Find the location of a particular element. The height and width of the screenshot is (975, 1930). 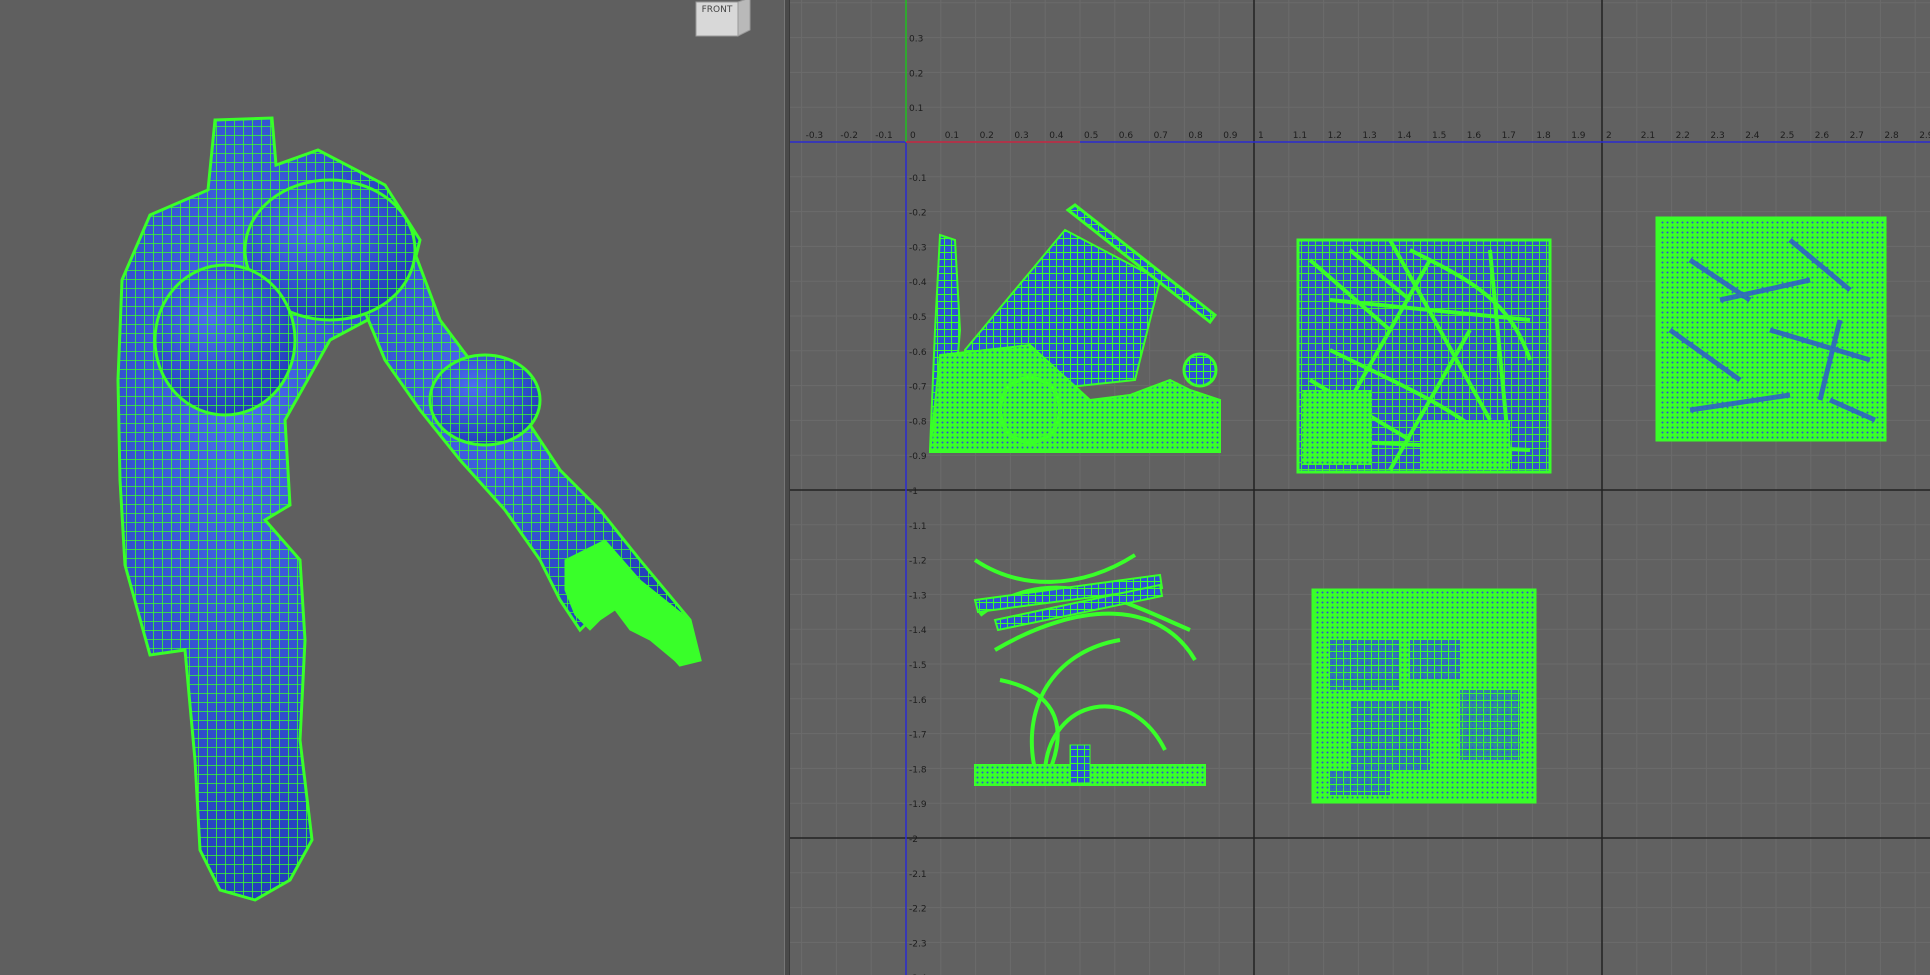

u-axis-tick-label: 1.9 is located at coordinates (1578, 136).